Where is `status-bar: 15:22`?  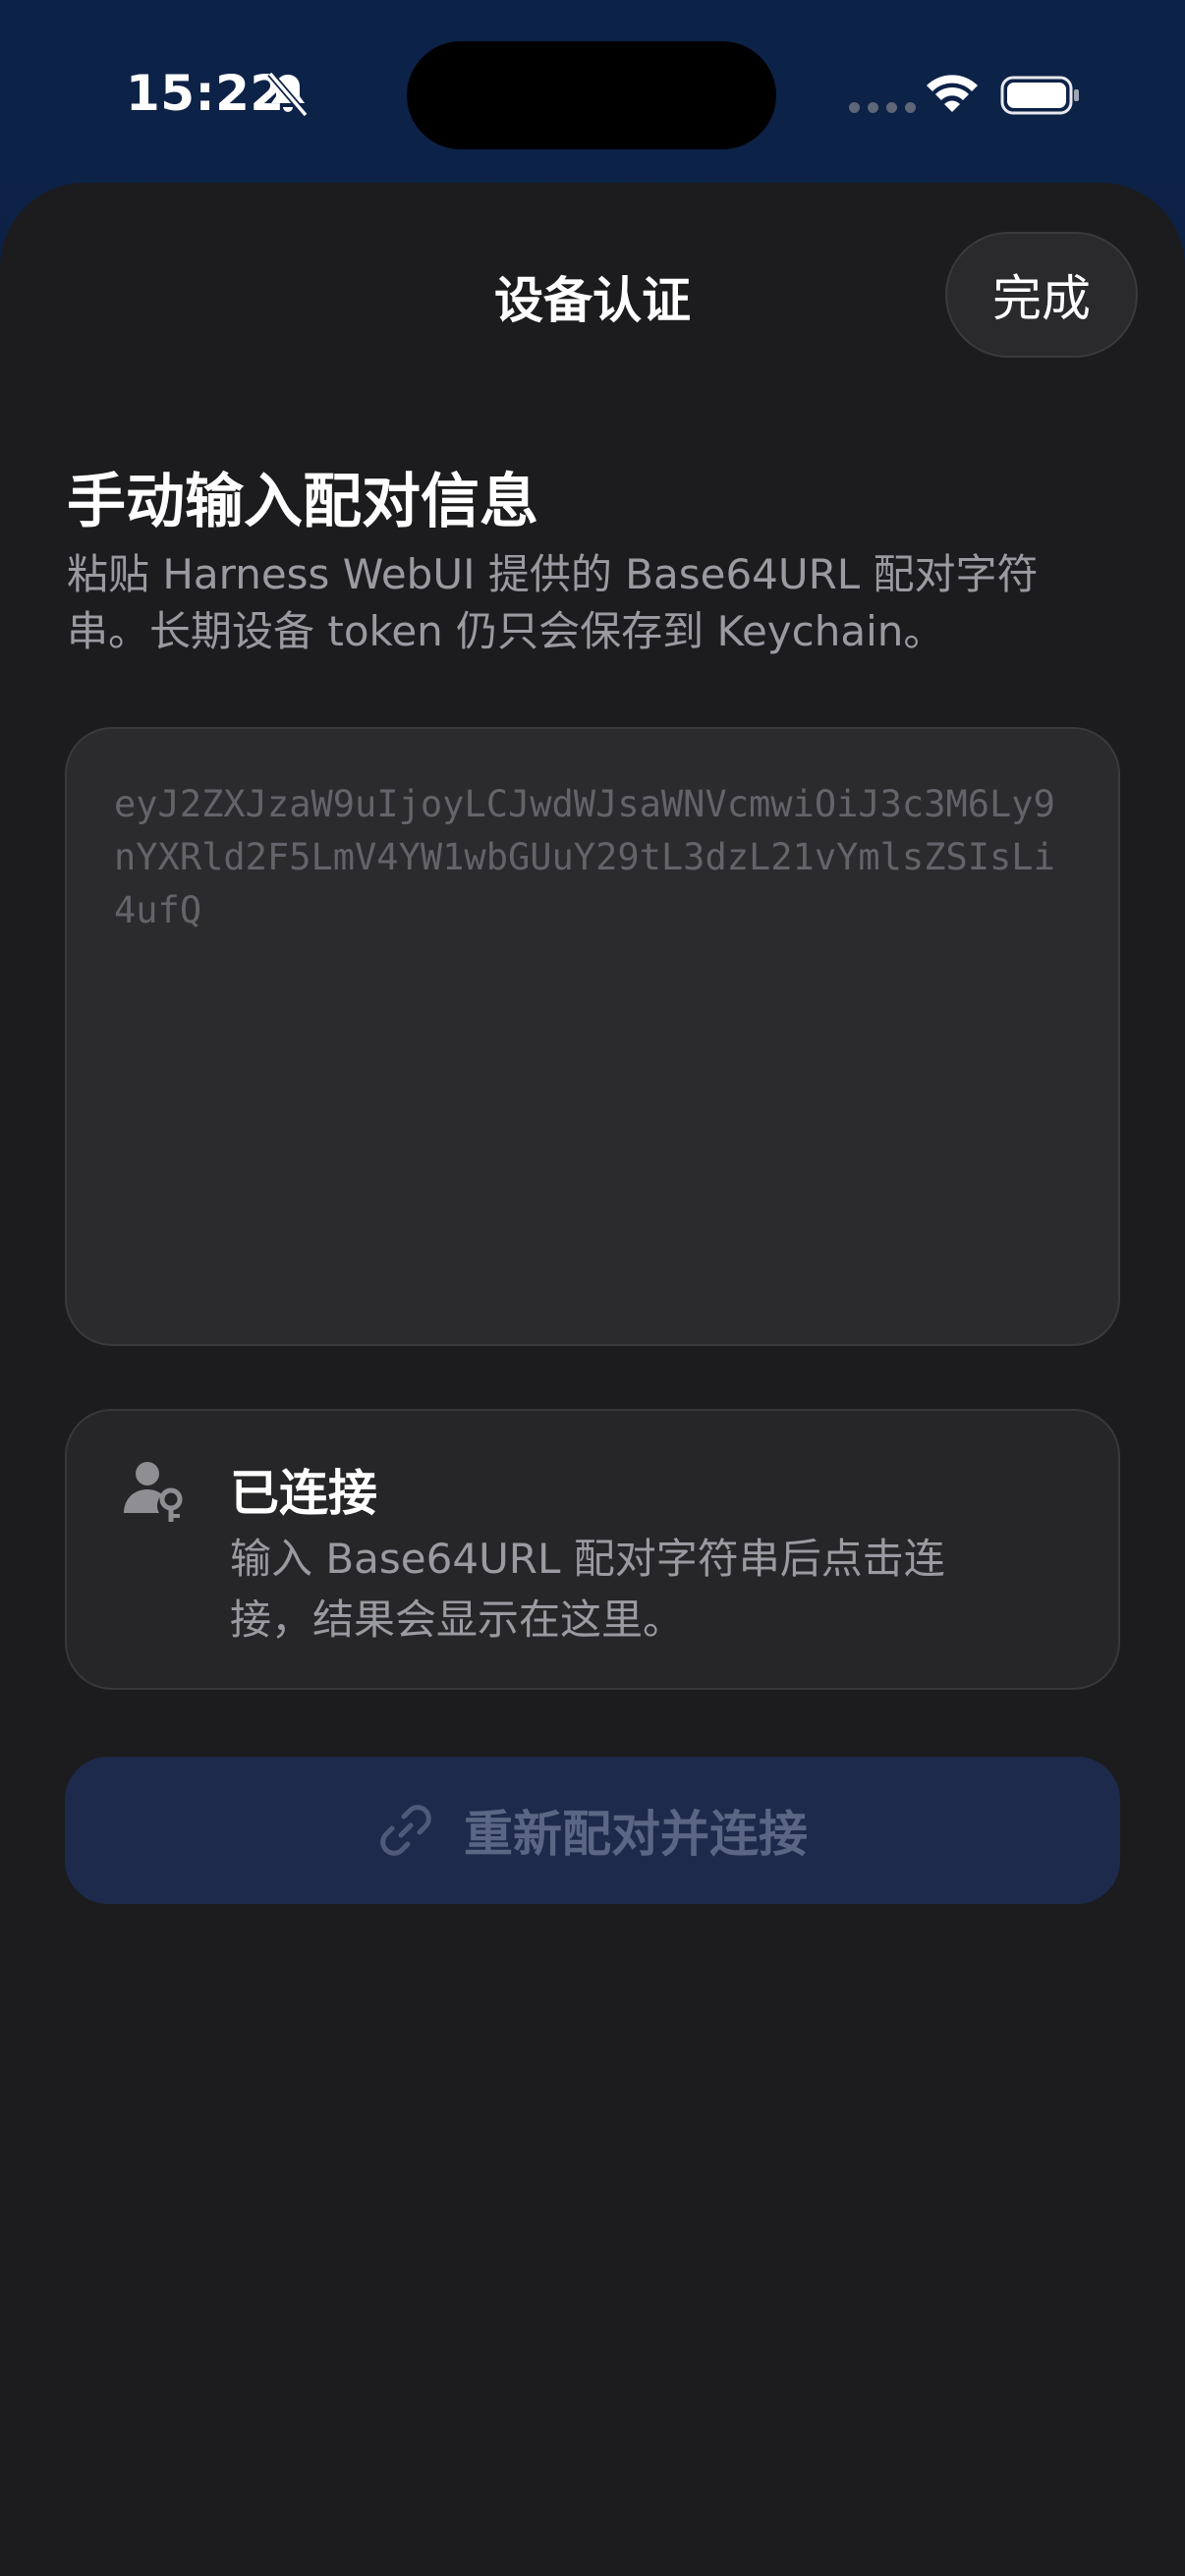
status-bar: 15:22 is located at coordinates (592, 93).